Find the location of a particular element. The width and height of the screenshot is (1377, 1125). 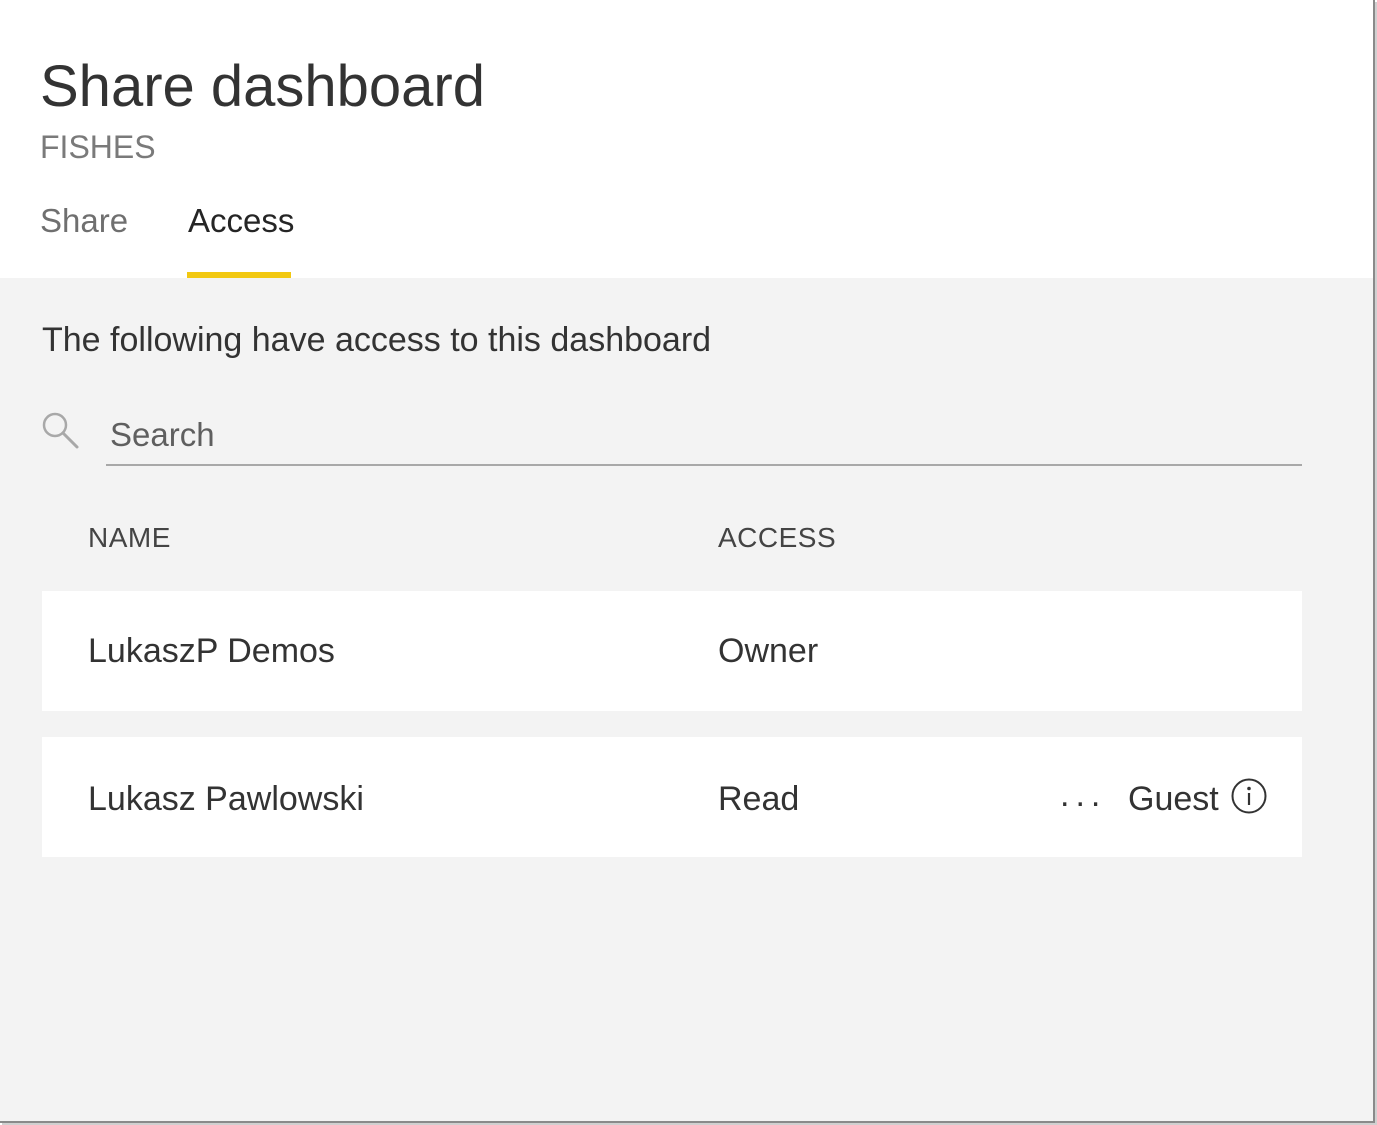

user-name: Lukasz Pawlowski is located at coordinates (226, 799).